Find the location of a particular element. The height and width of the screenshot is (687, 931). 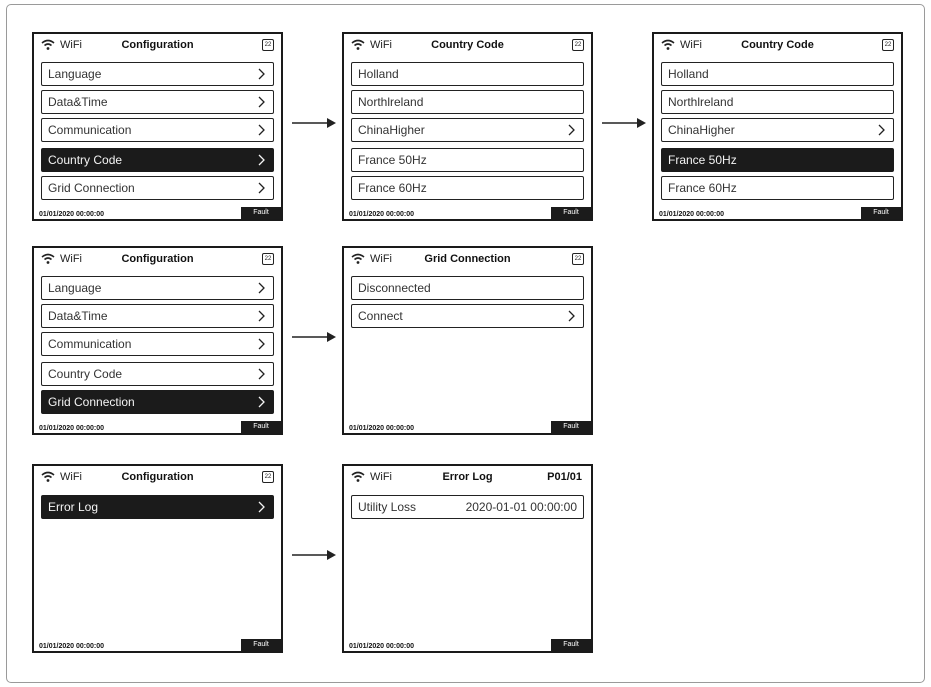

menu-item-error-log: Error Log is located at coordinates (157, 507).